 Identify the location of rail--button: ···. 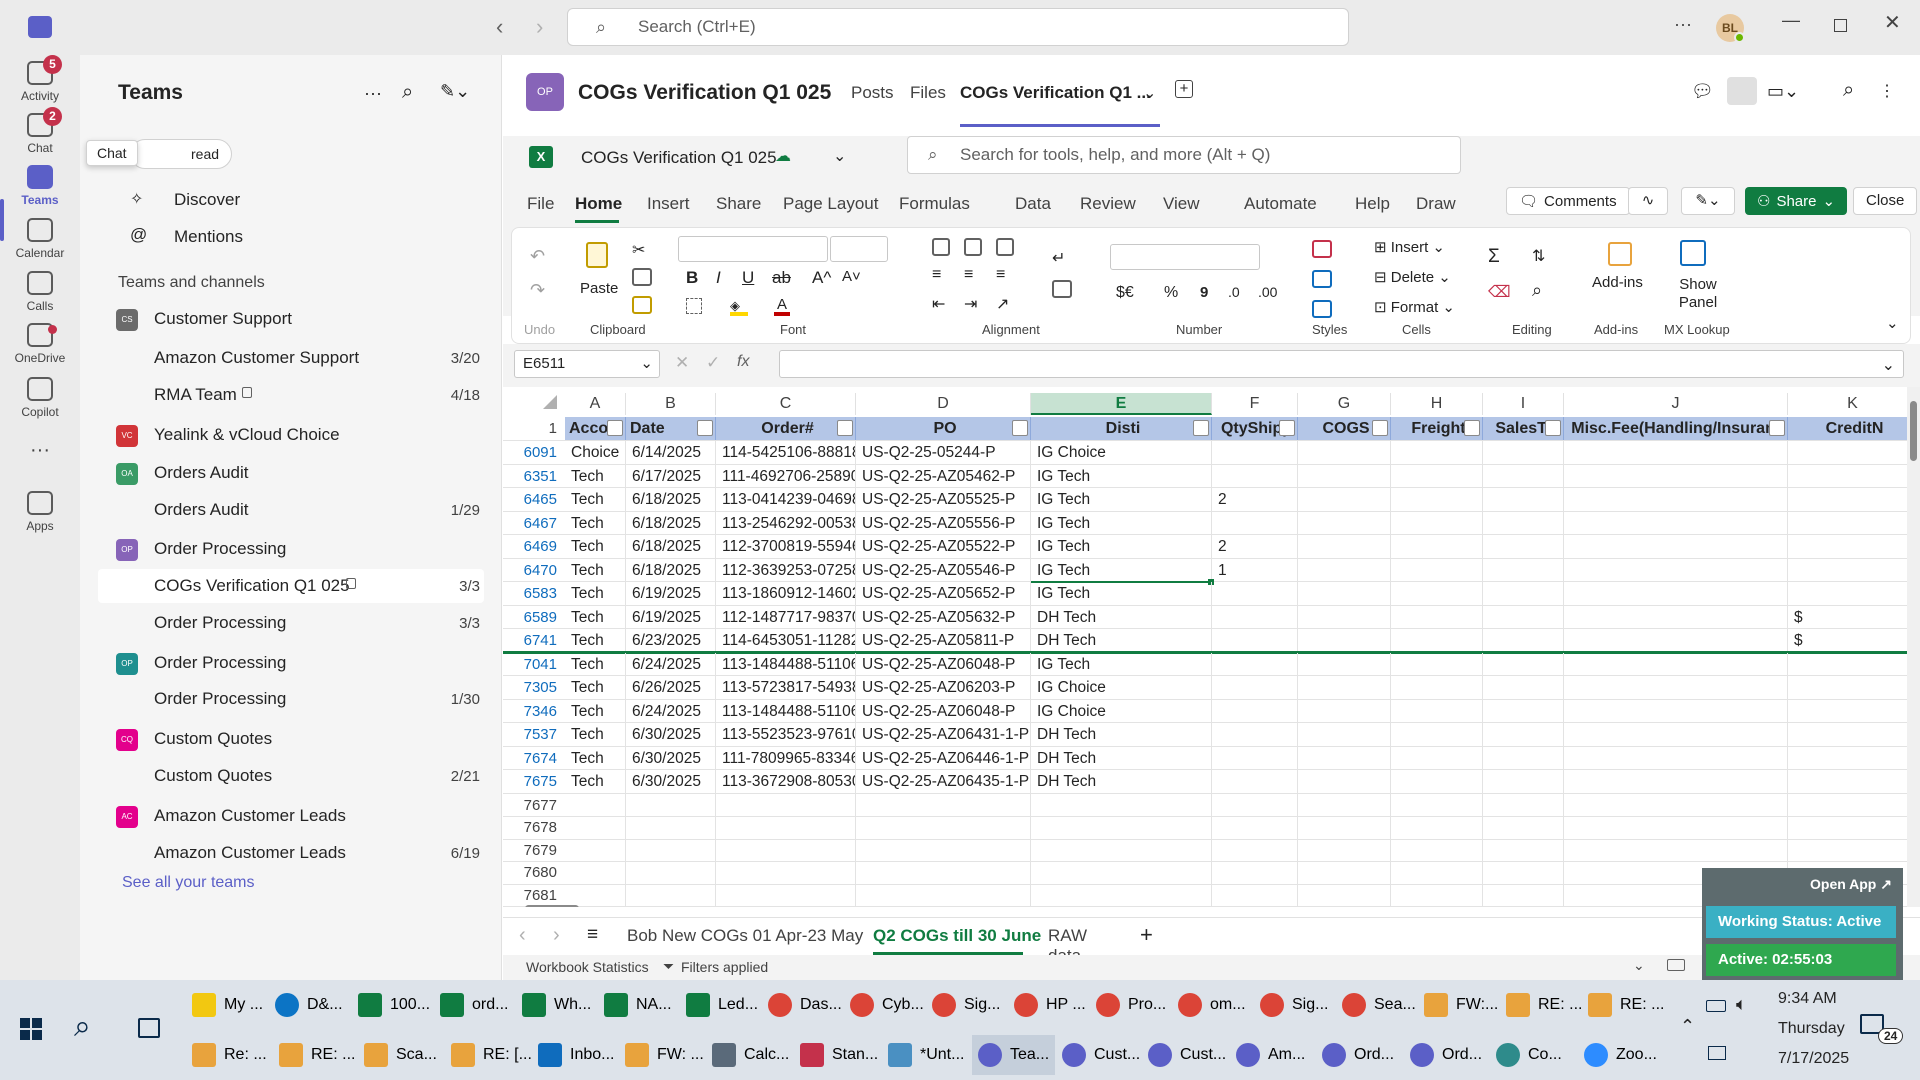
(40, 454).